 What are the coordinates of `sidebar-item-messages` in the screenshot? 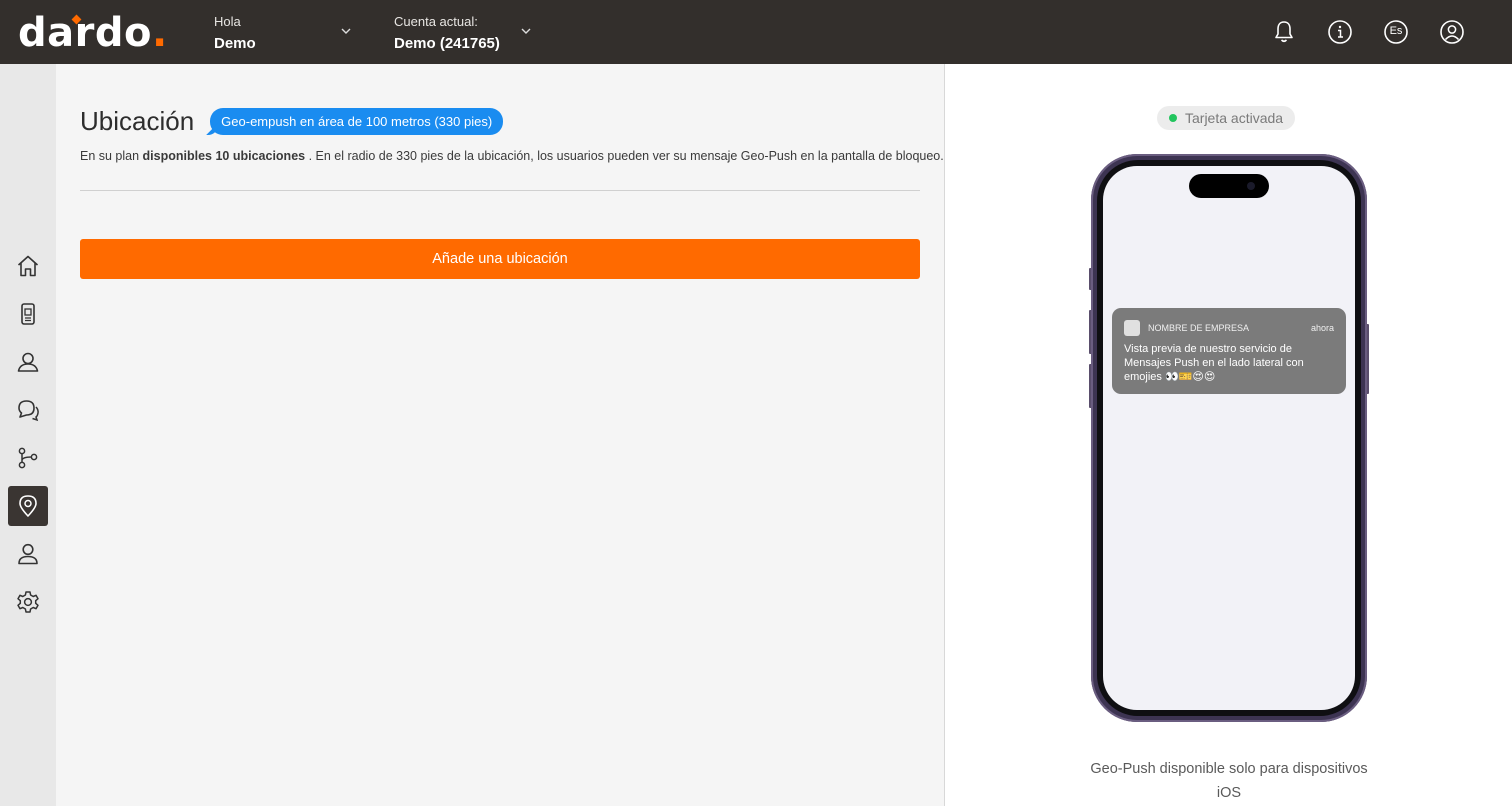 It's located at (28, 410).